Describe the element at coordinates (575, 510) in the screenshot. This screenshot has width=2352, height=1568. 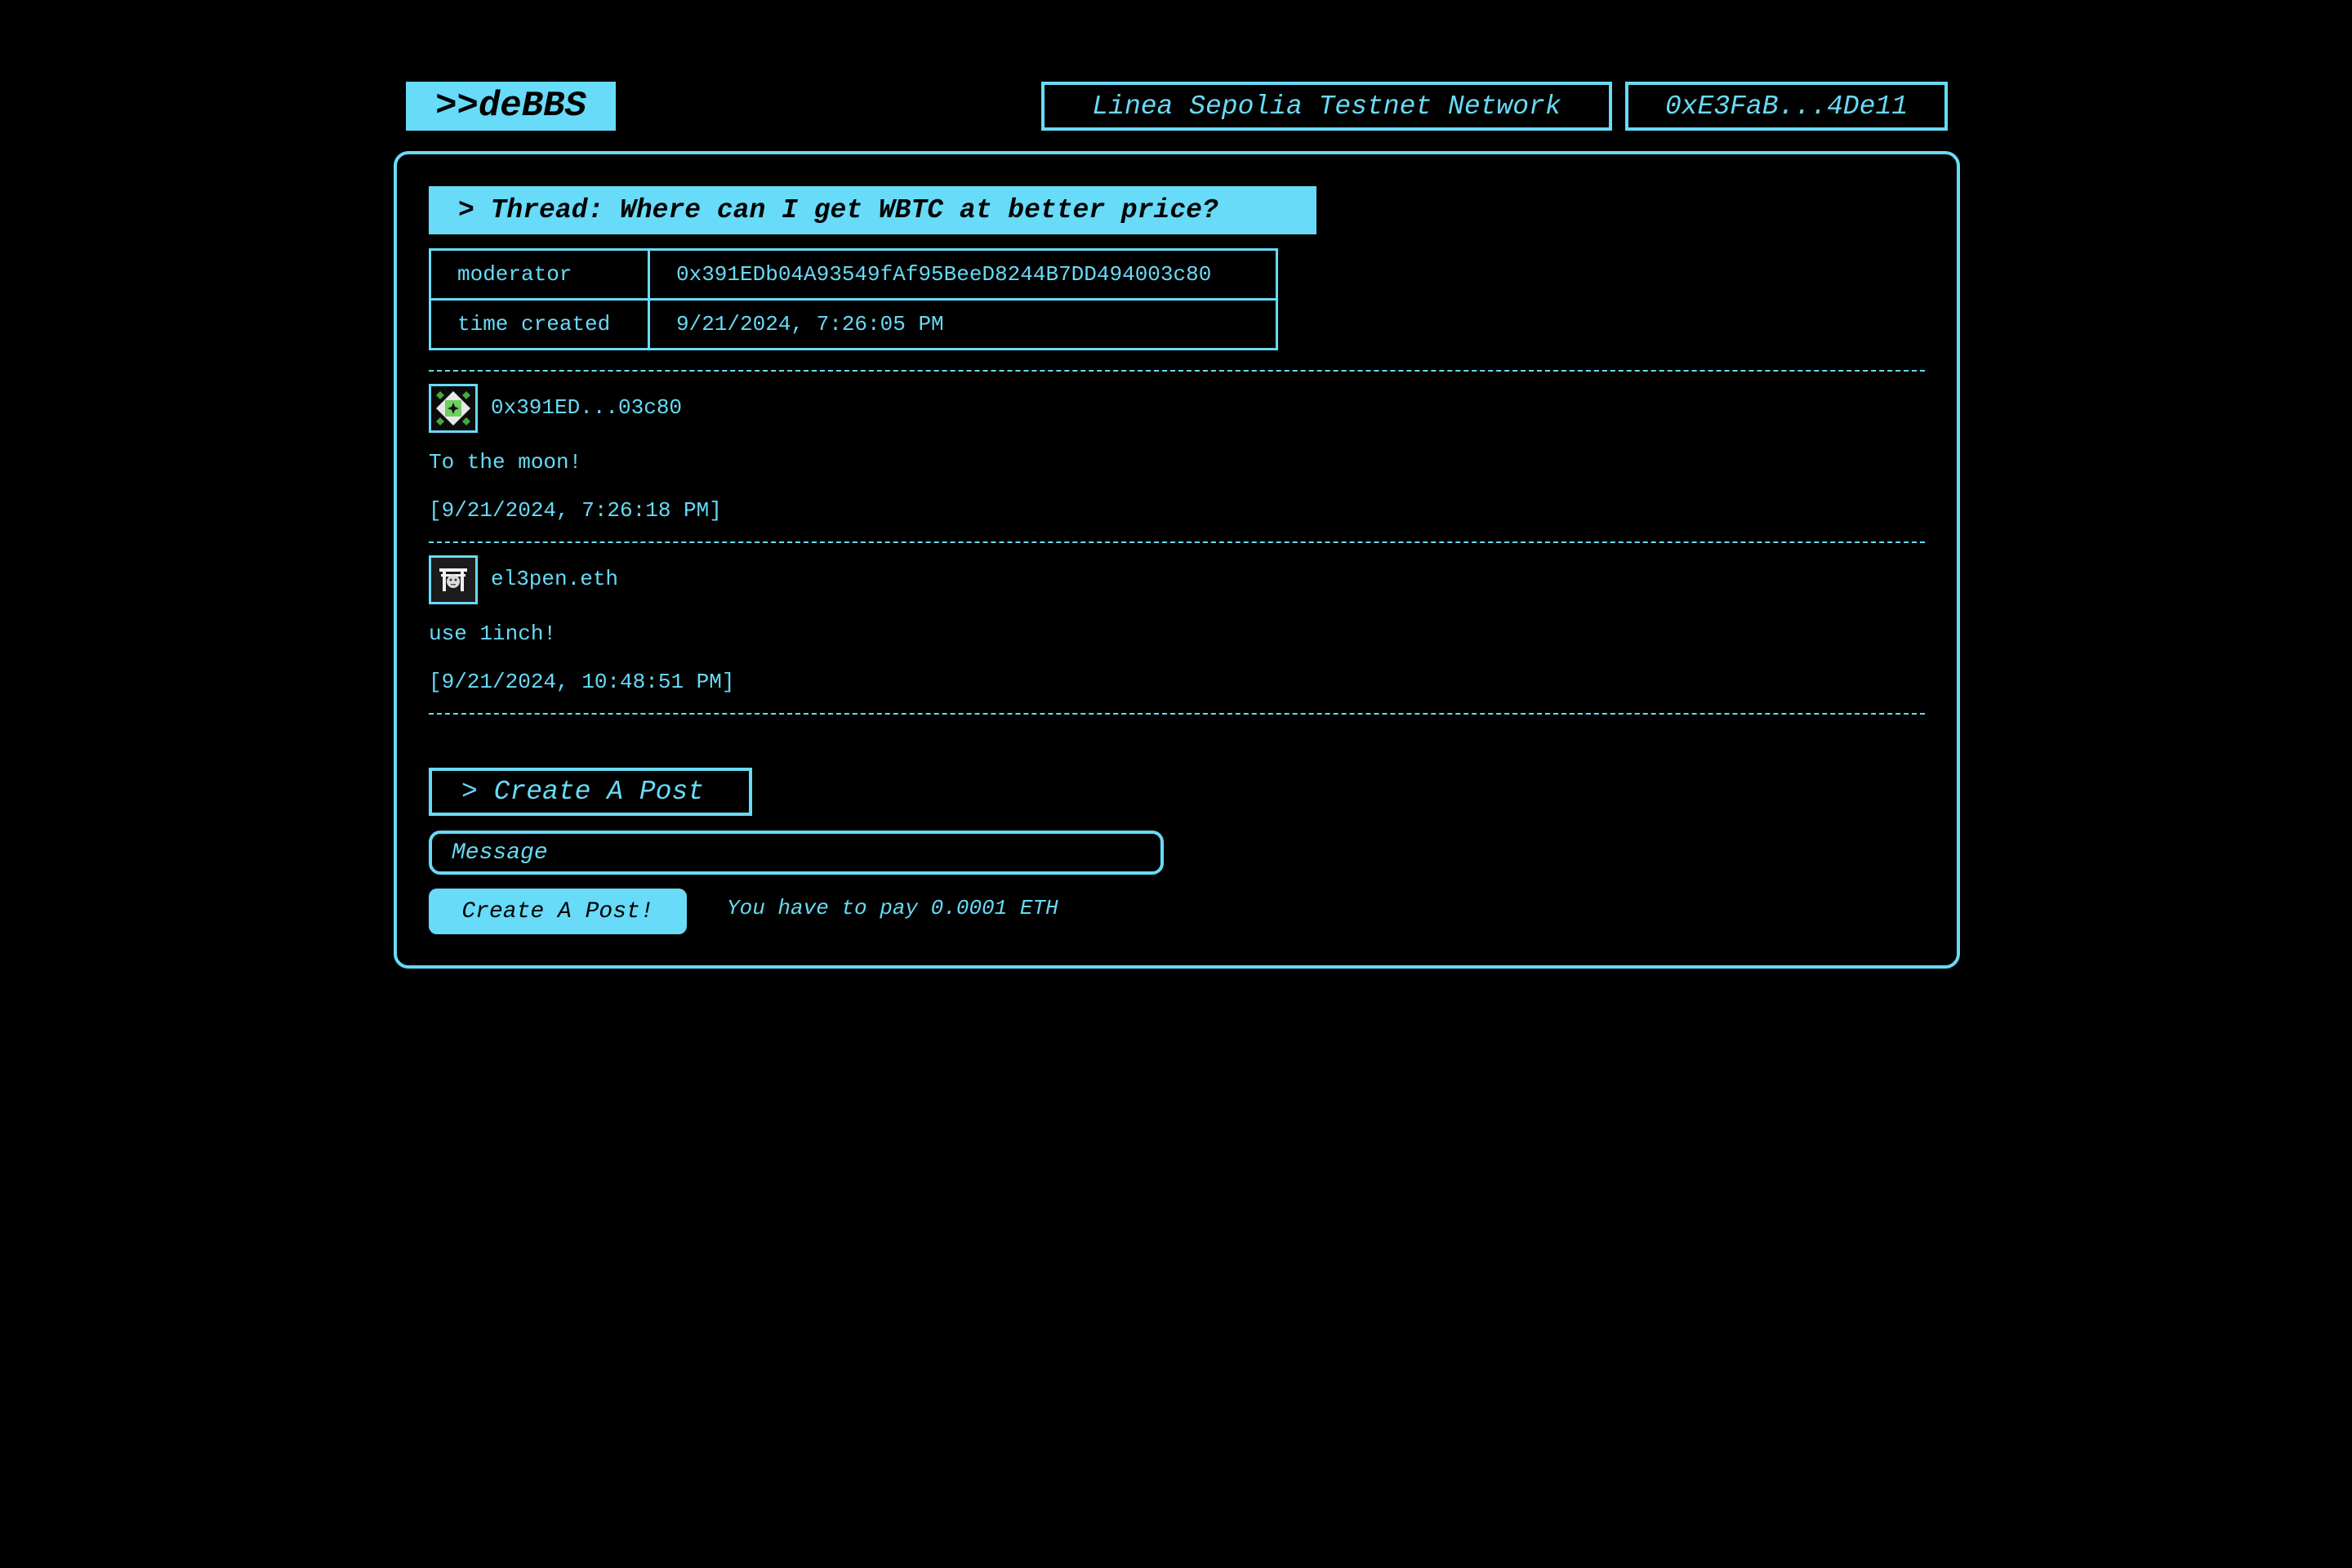
I see `post-timestamp: [9/21/2024, 7:26:18 PM]` at that location.